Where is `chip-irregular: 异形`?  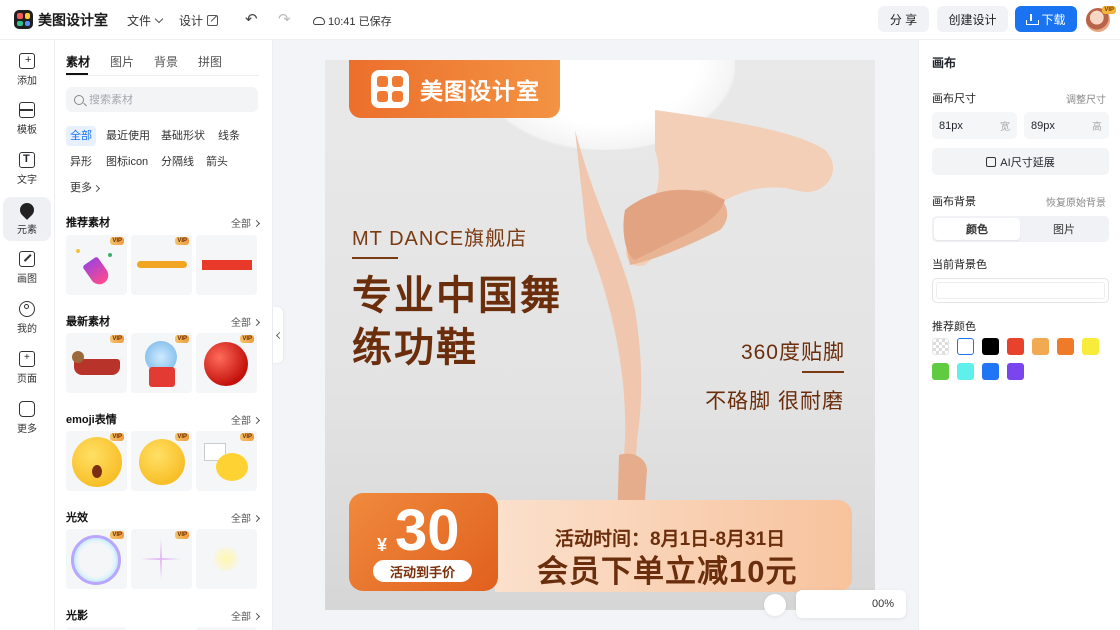 chip-irregular: 异形 is located at coordinates (81, 162).